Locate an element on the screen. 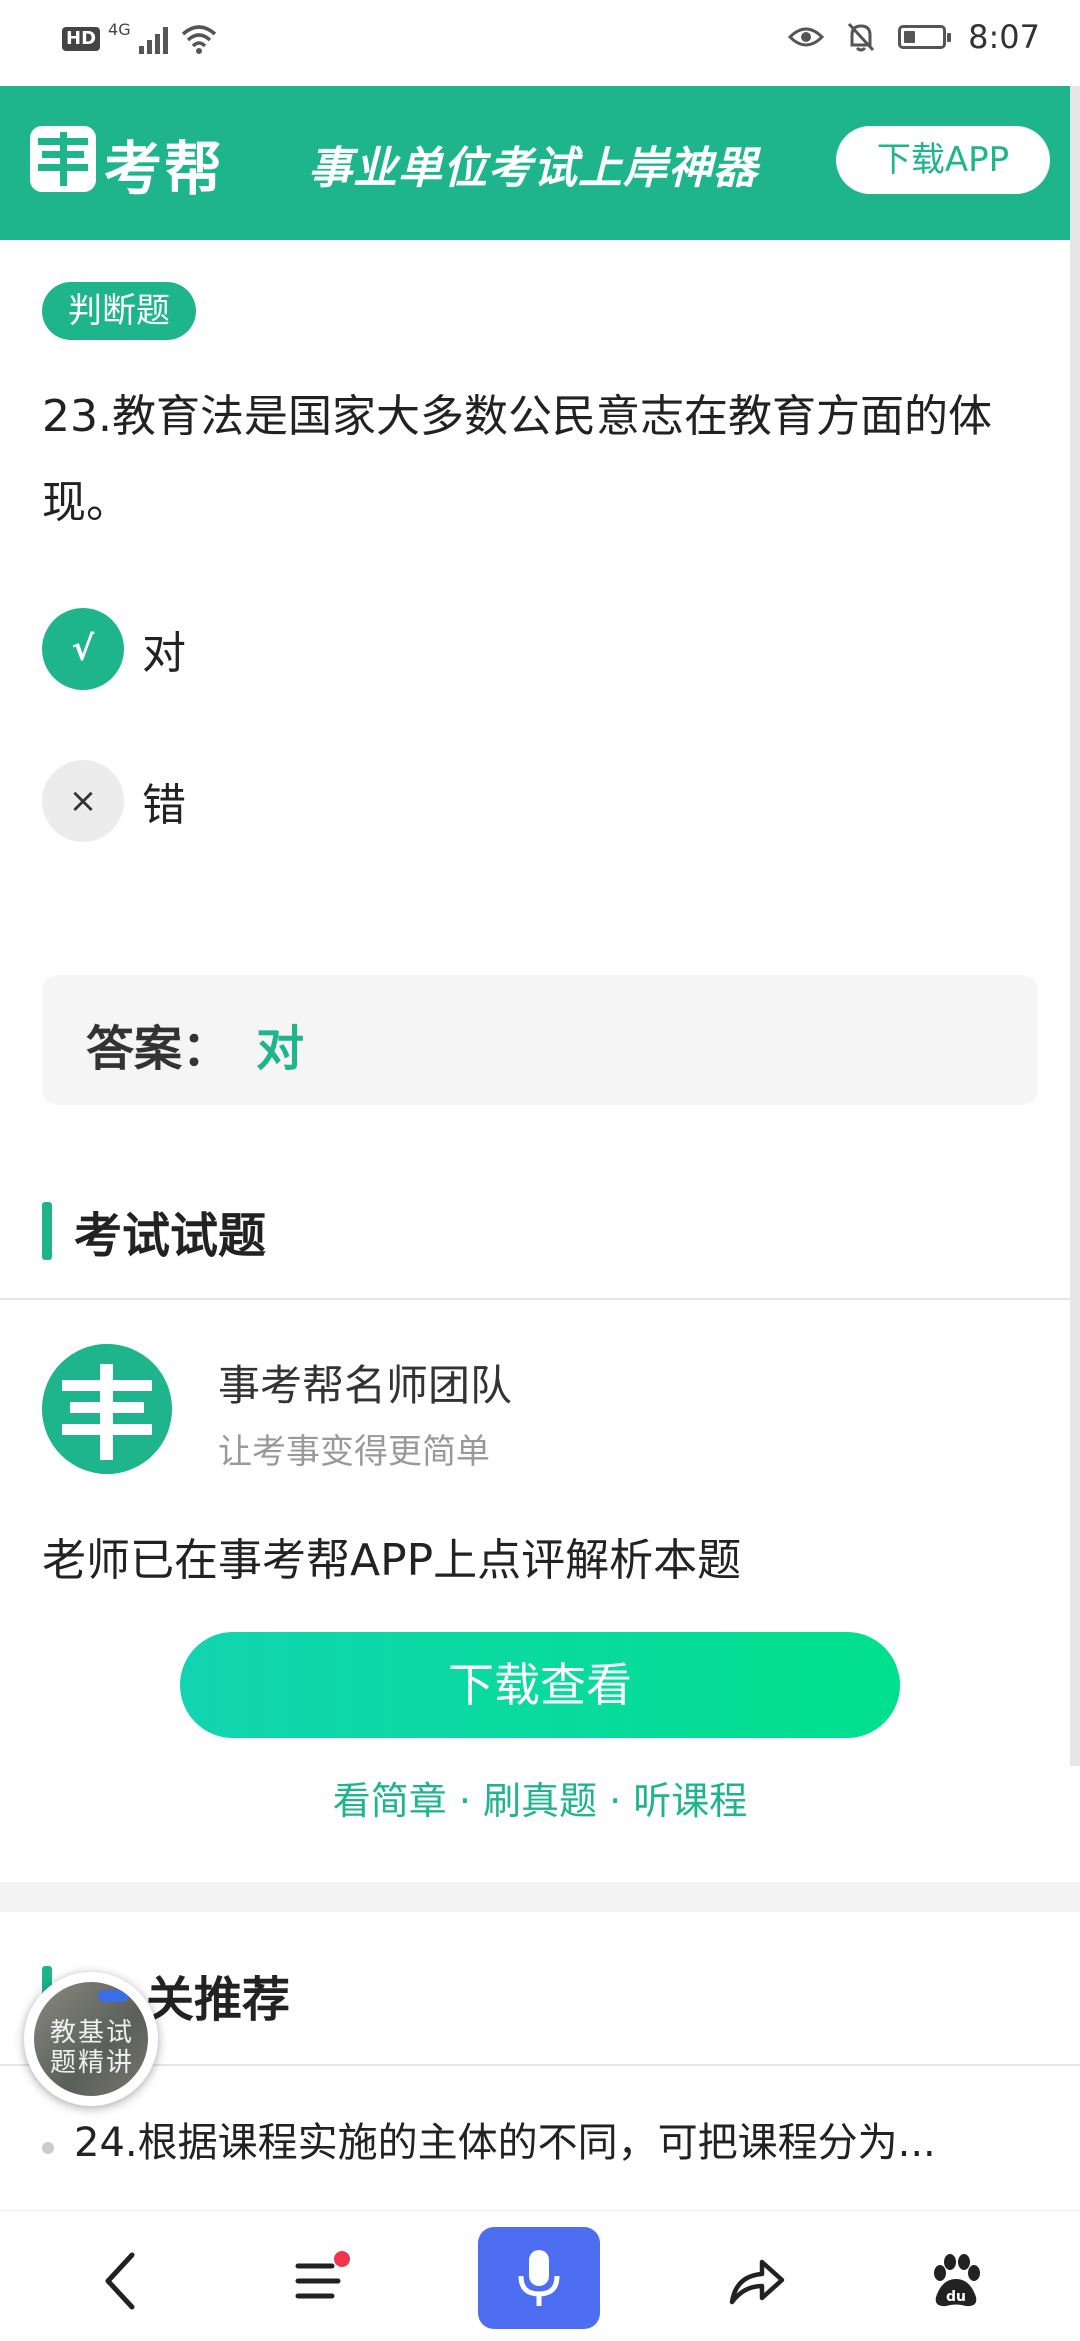 This screenshot has width=1080, height=2341. svg-text: du is located at coordinates (956, 2297).